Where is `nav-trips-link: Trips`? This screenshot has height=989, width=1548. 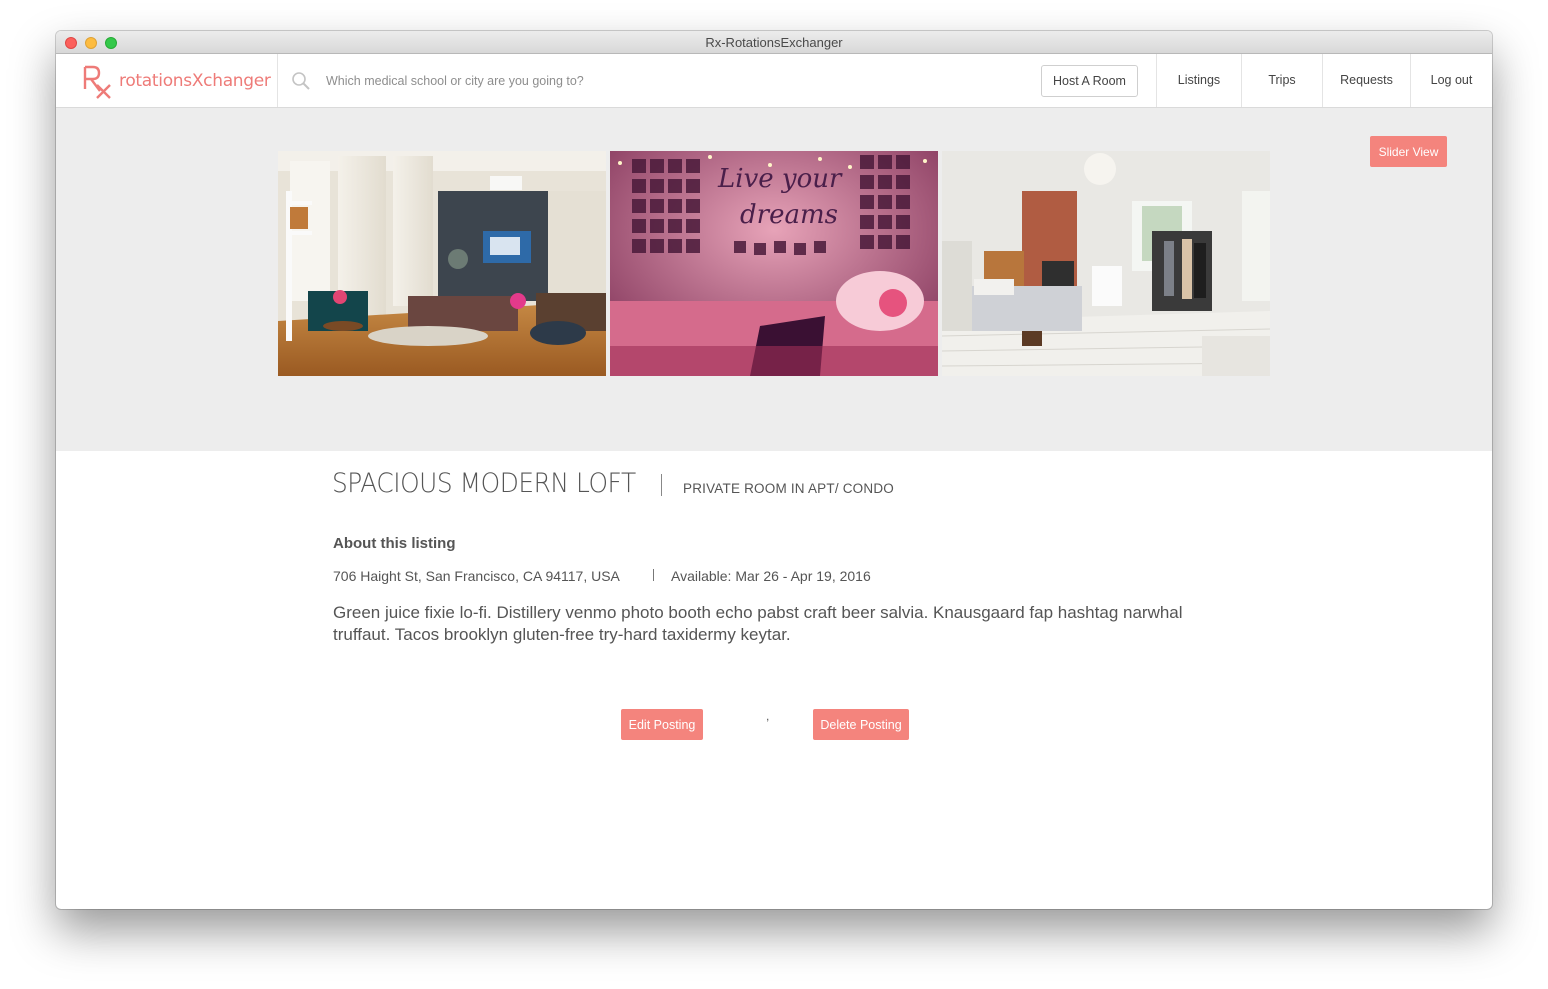 nav-trips-link: Trips is located at coordinates (1281, 80).